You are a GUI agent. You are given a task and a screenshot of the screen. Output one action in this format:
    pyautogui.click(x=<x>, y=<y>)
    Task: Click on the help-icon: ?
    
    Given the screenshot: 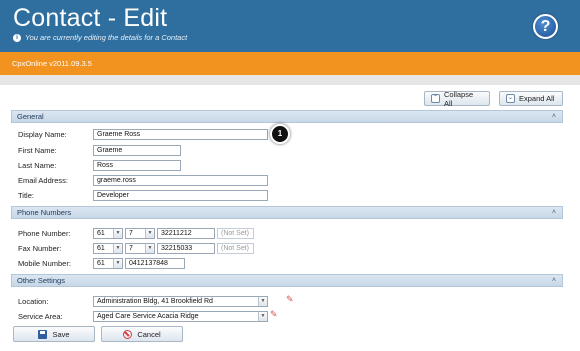 What is the action you would take?
    pyautogui.click(x=545, y=26)
    